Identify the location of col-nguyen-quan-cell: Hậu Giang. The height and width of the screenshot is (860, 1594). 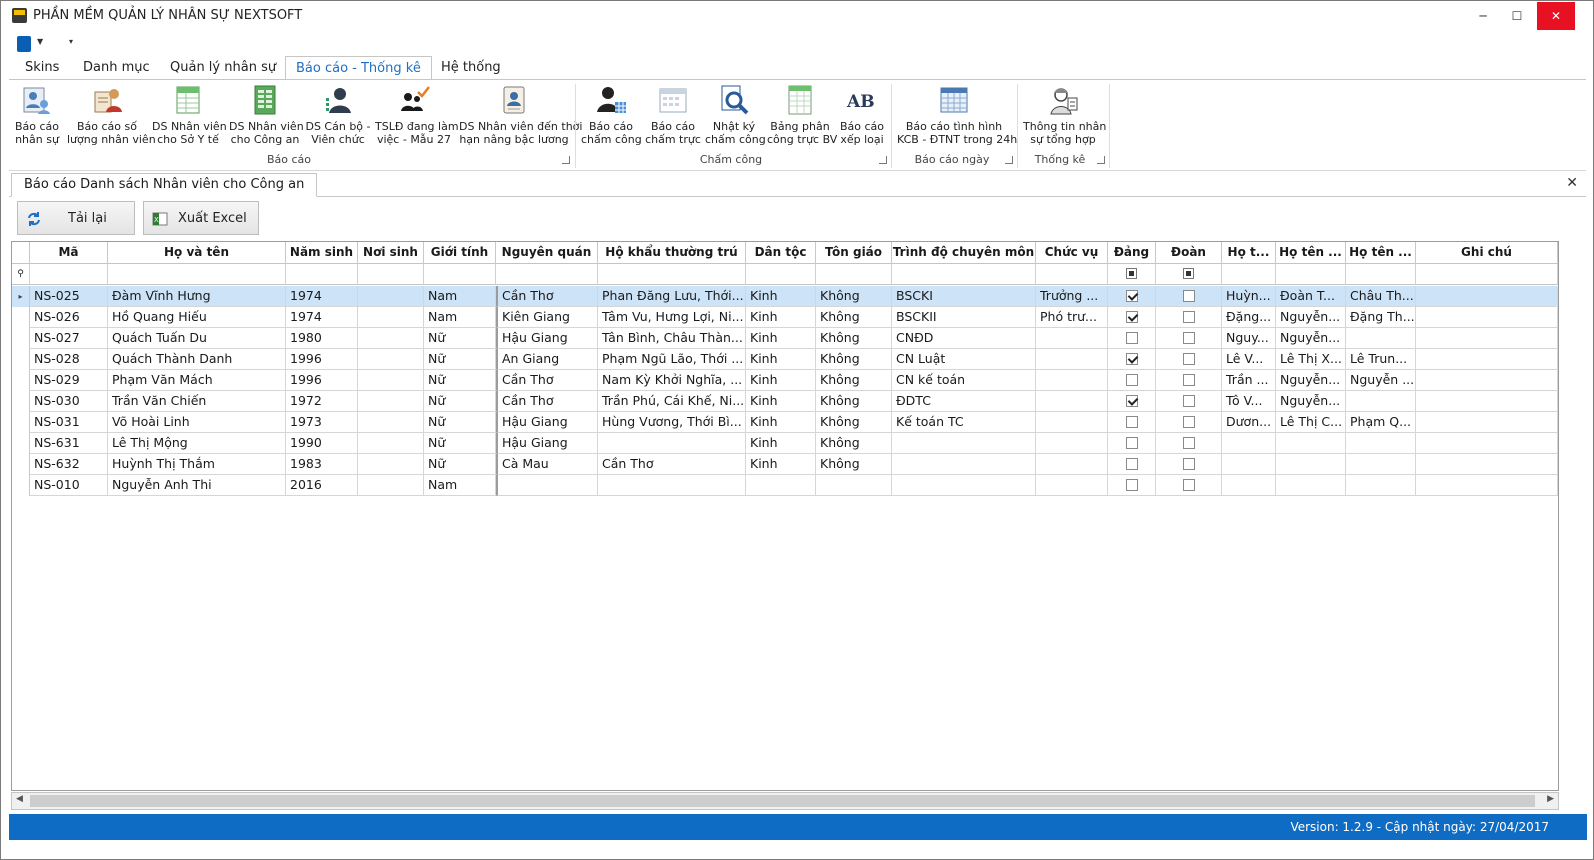
(547, 443).